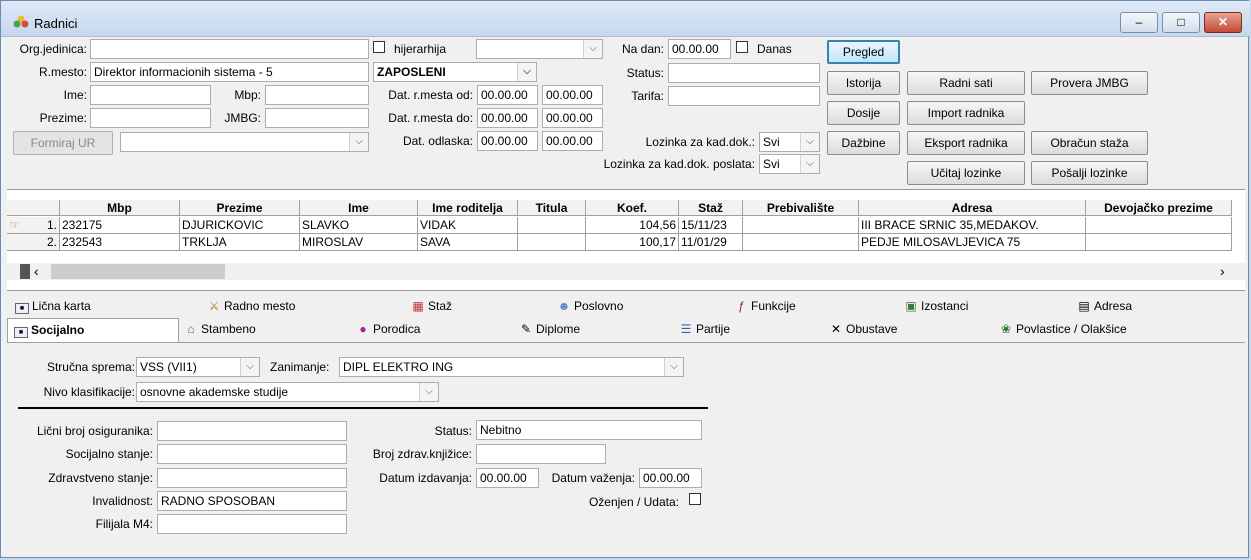  Describe the element at coordinates (287, 392) in the screenshot. I see `nivo-klasifikacije-combo: osnovne akademske studije ⌵` at that location.